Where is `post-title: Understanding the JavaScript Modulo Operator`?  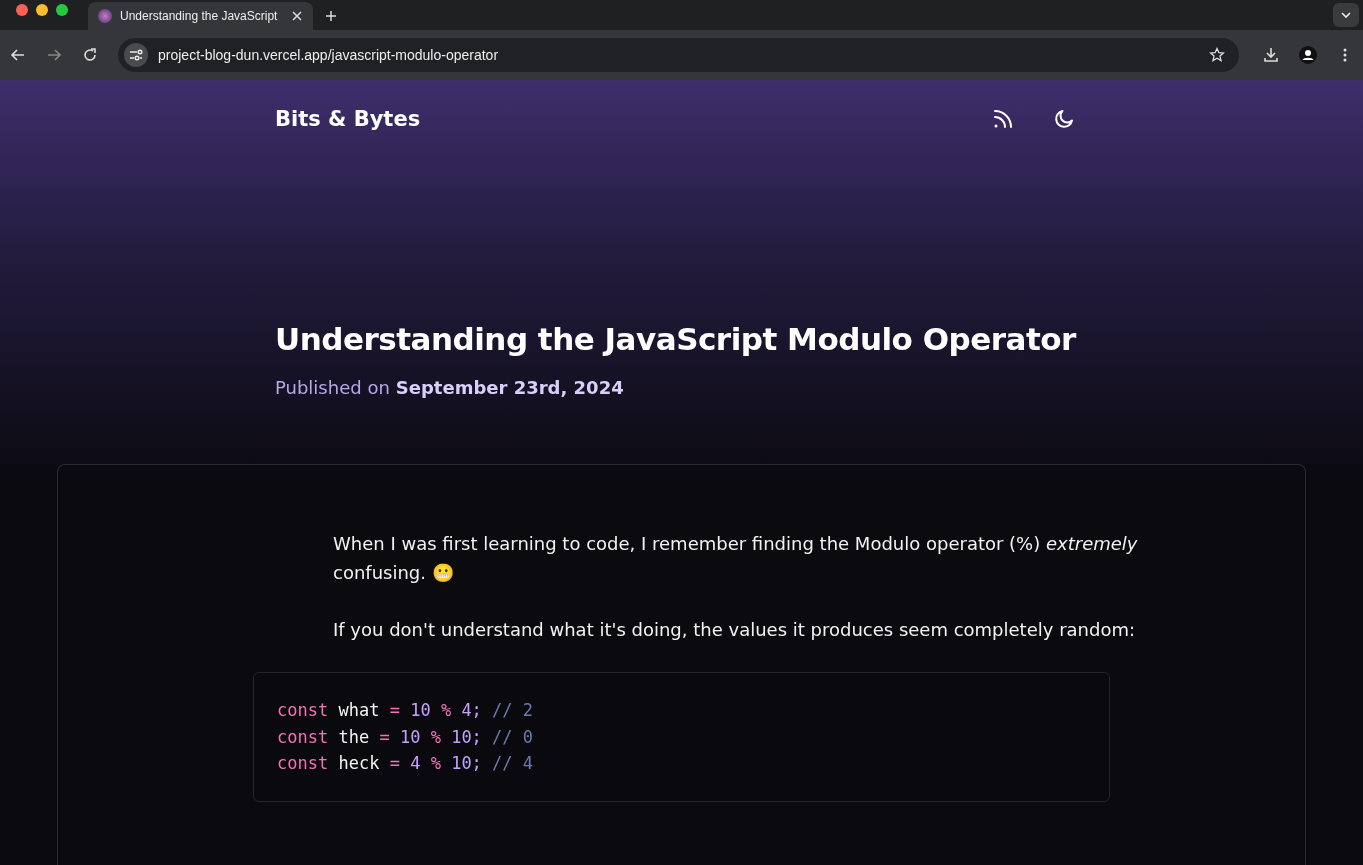
post-title: Understanding the JavaScript Modulo Operator is located at coordinates (676, 339).